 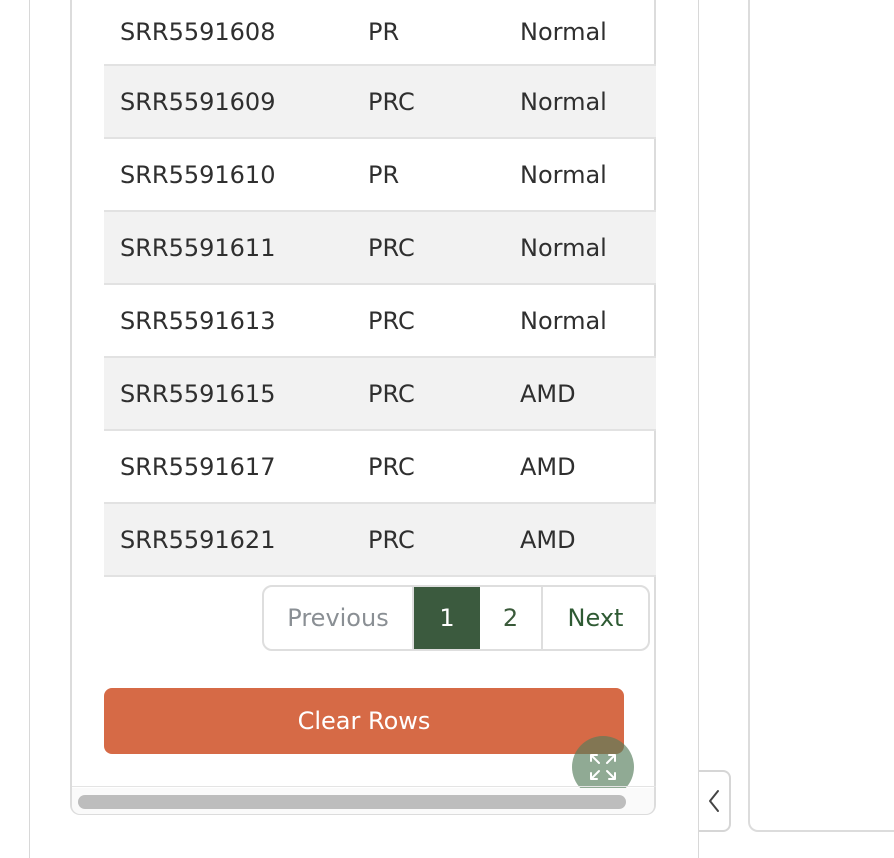 I want to click on expand-icon, so click(x=603, y=767).